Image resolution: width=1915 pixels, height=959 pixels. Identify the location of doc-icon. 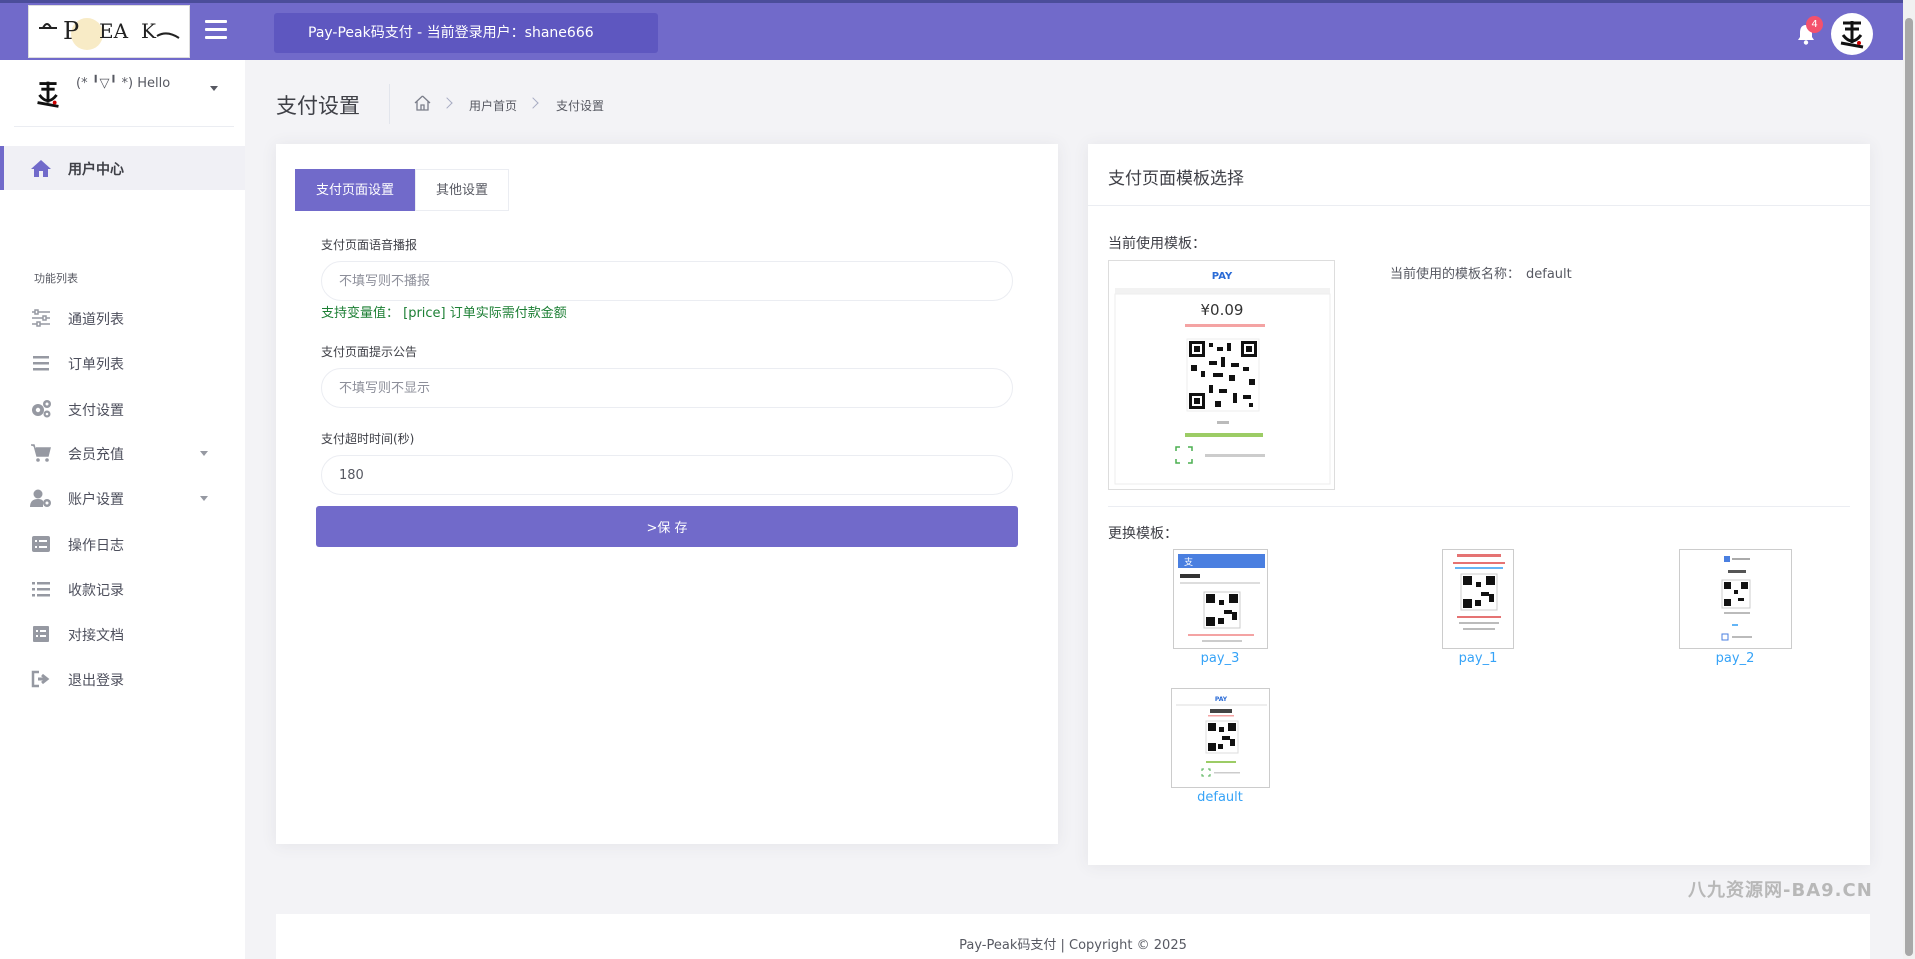
(41, 634).